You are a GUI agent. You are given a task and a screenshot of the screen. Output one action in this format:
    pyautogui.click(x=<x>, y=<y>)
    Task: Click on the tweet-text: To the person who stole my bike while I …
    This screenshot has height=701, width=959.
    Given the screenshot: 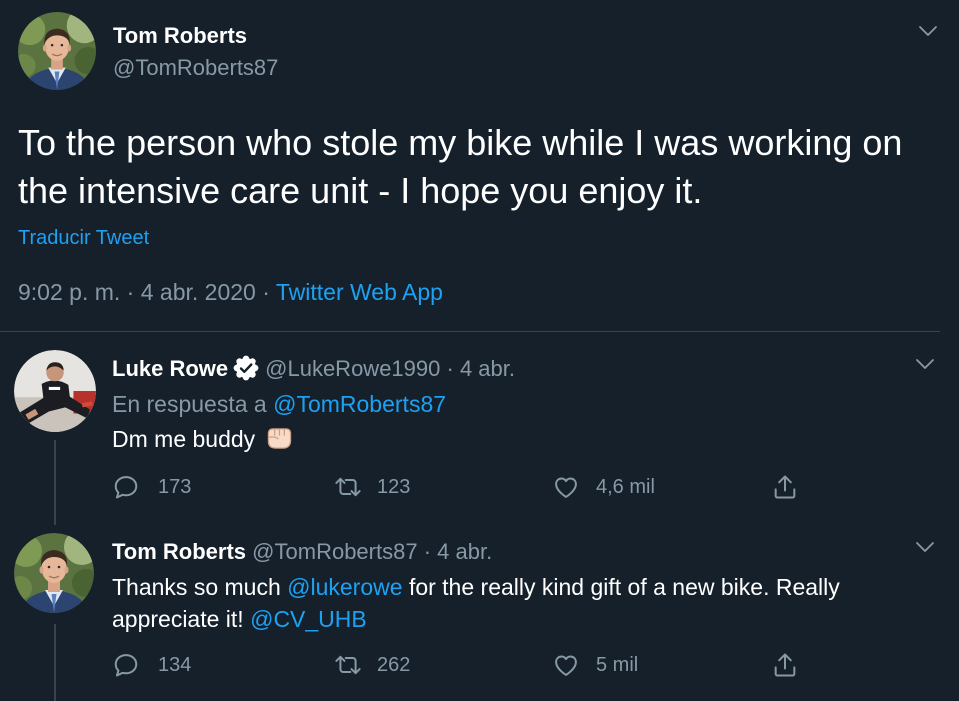 What is the action you would take?
    pyautogui.click(x=460, y=166)
    